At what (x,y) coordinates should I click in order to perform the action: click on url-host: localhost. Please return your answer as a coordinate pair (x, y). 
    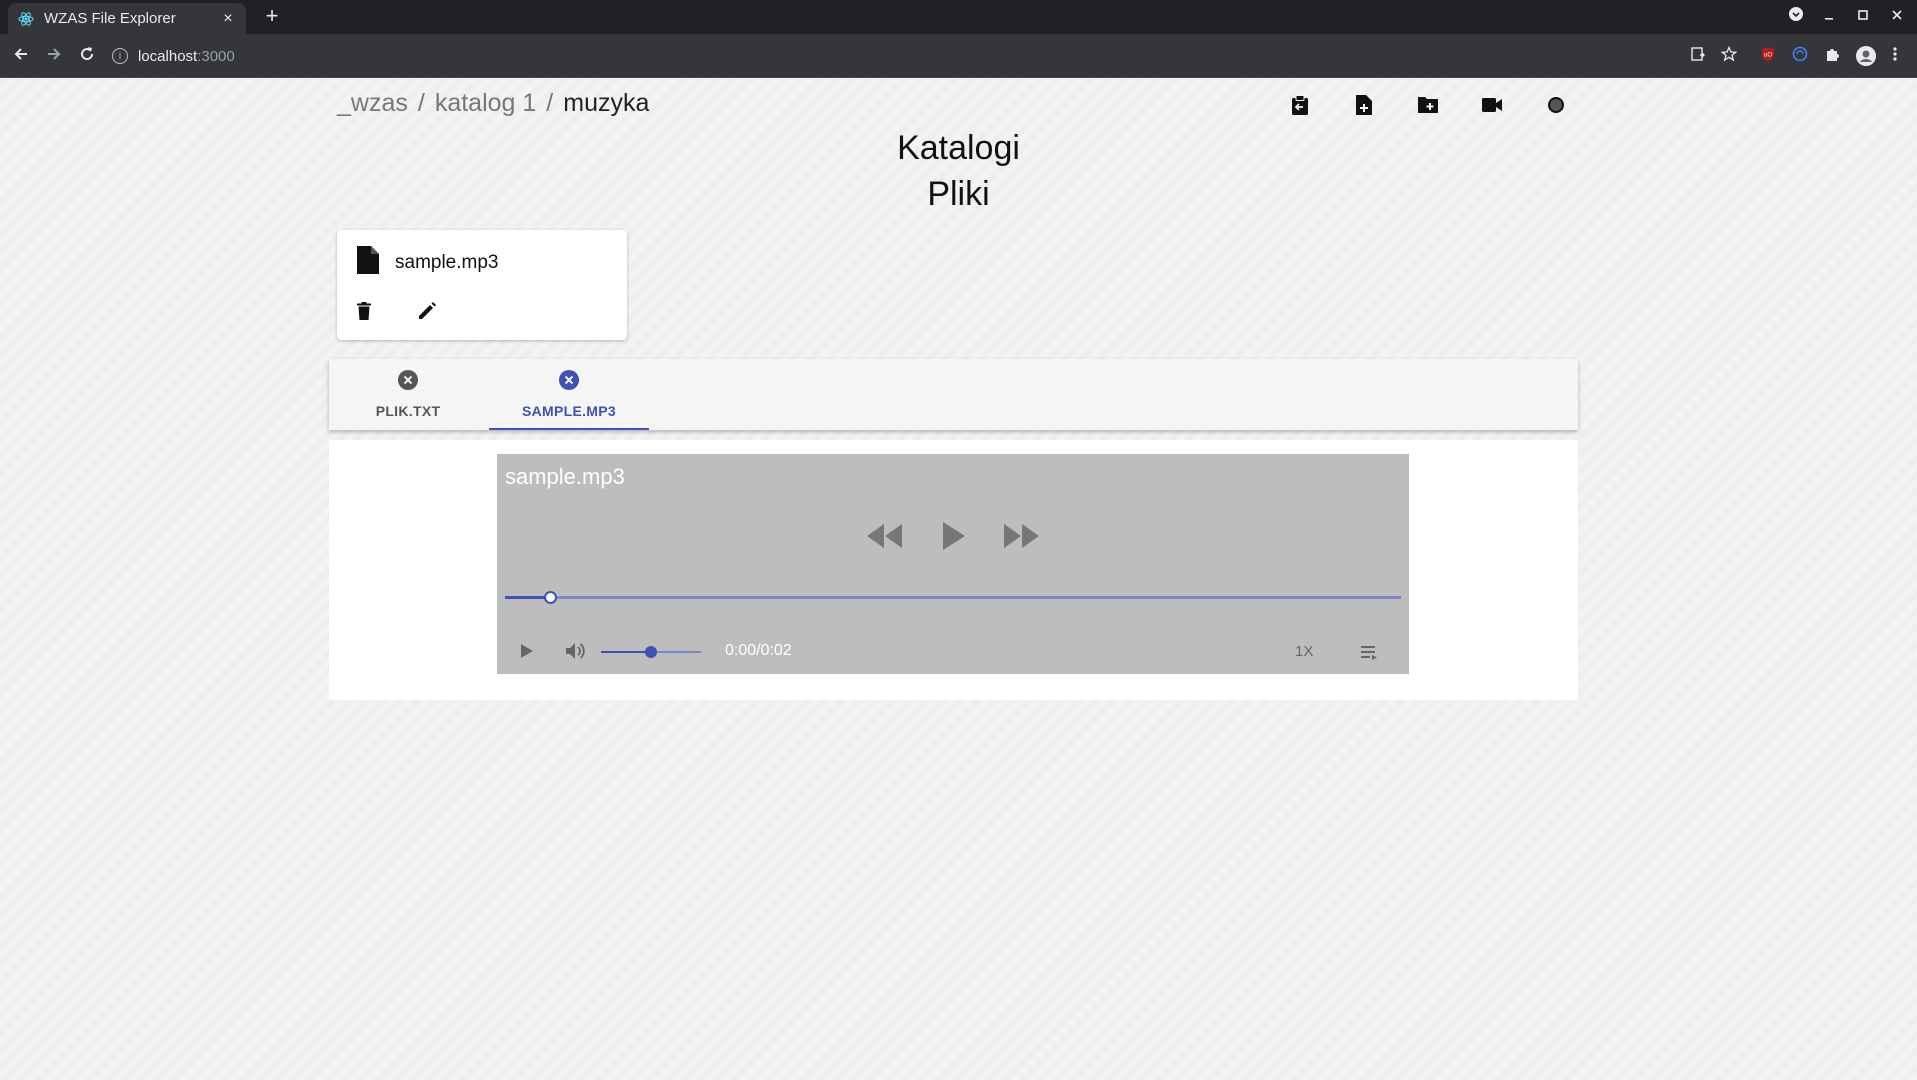
    Looking at the image, I should click on (168, 56).